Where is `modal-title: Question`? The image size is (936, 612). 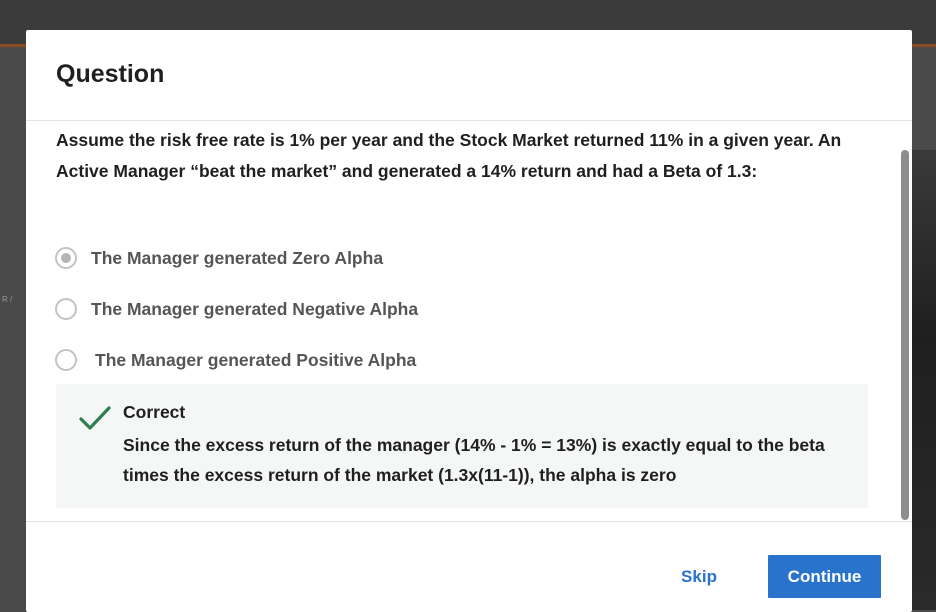
modal-title: Question is located at coordinates (110, 74).